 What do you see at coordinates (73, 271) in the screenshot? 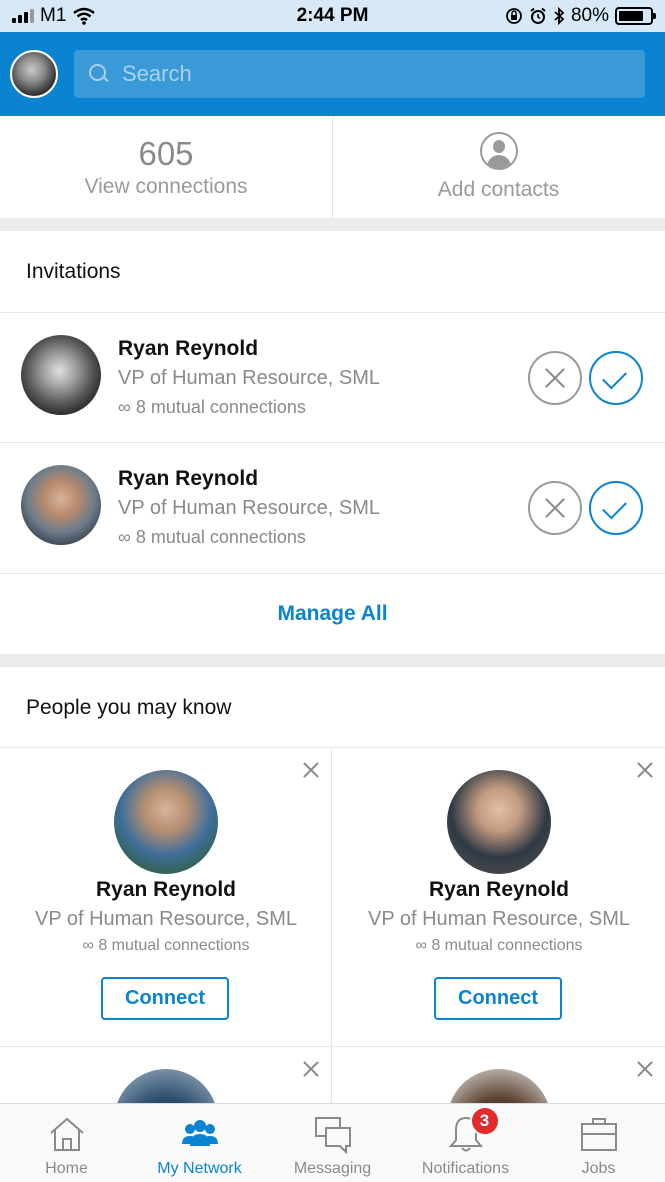
I see `invitations-title: Invitations` at bounding box center [73, 271].